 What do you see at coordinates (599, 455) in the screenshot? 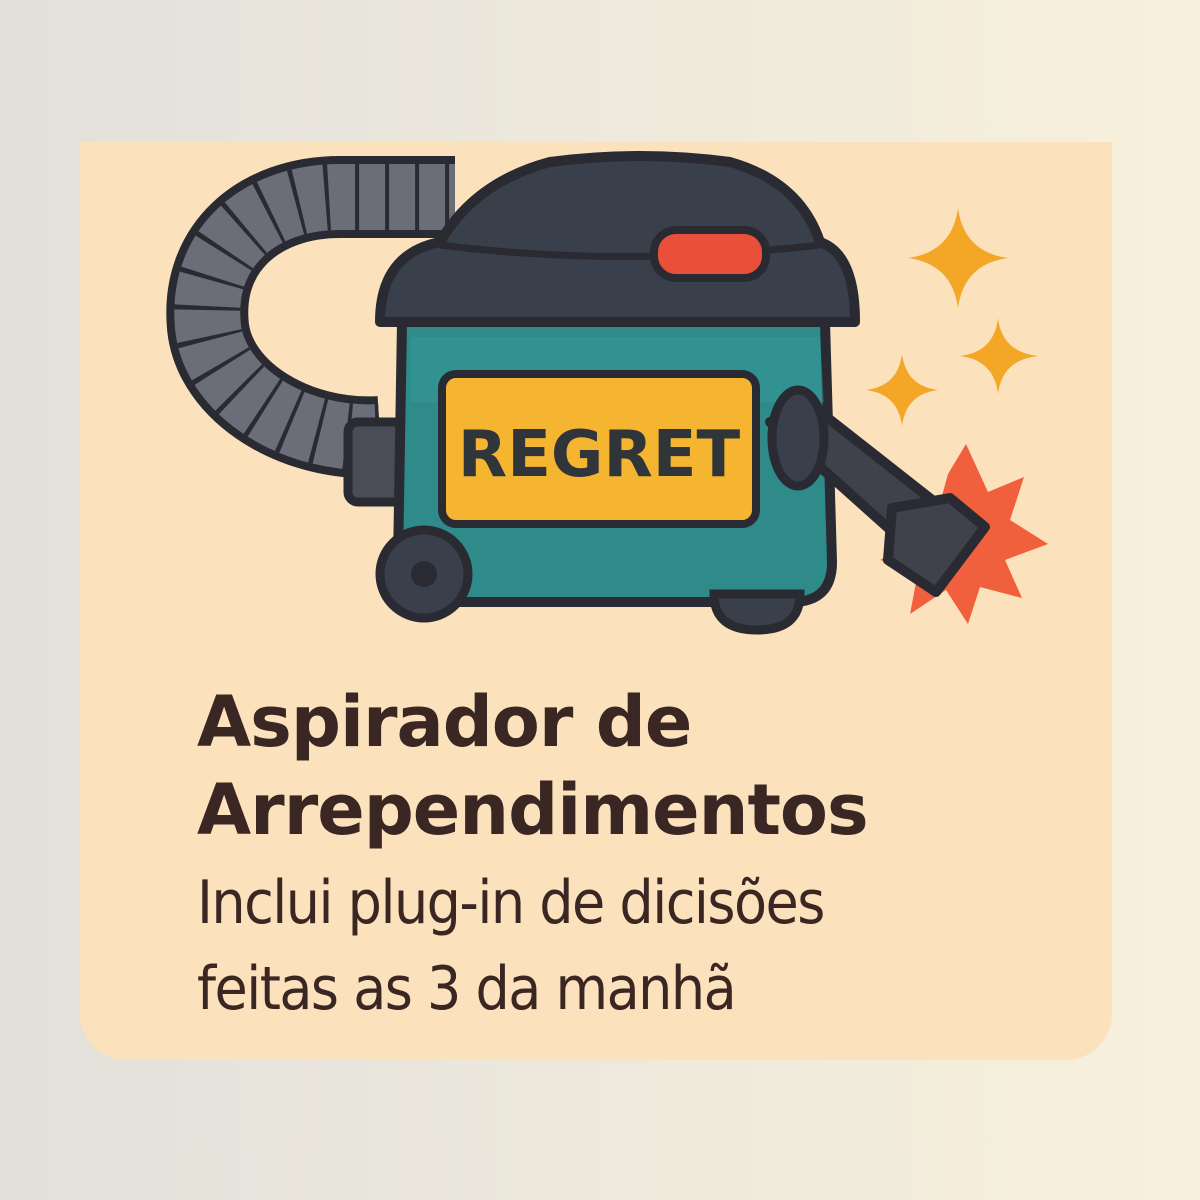
I see `regret-label: REGRET` at bounding box center [599, 455].